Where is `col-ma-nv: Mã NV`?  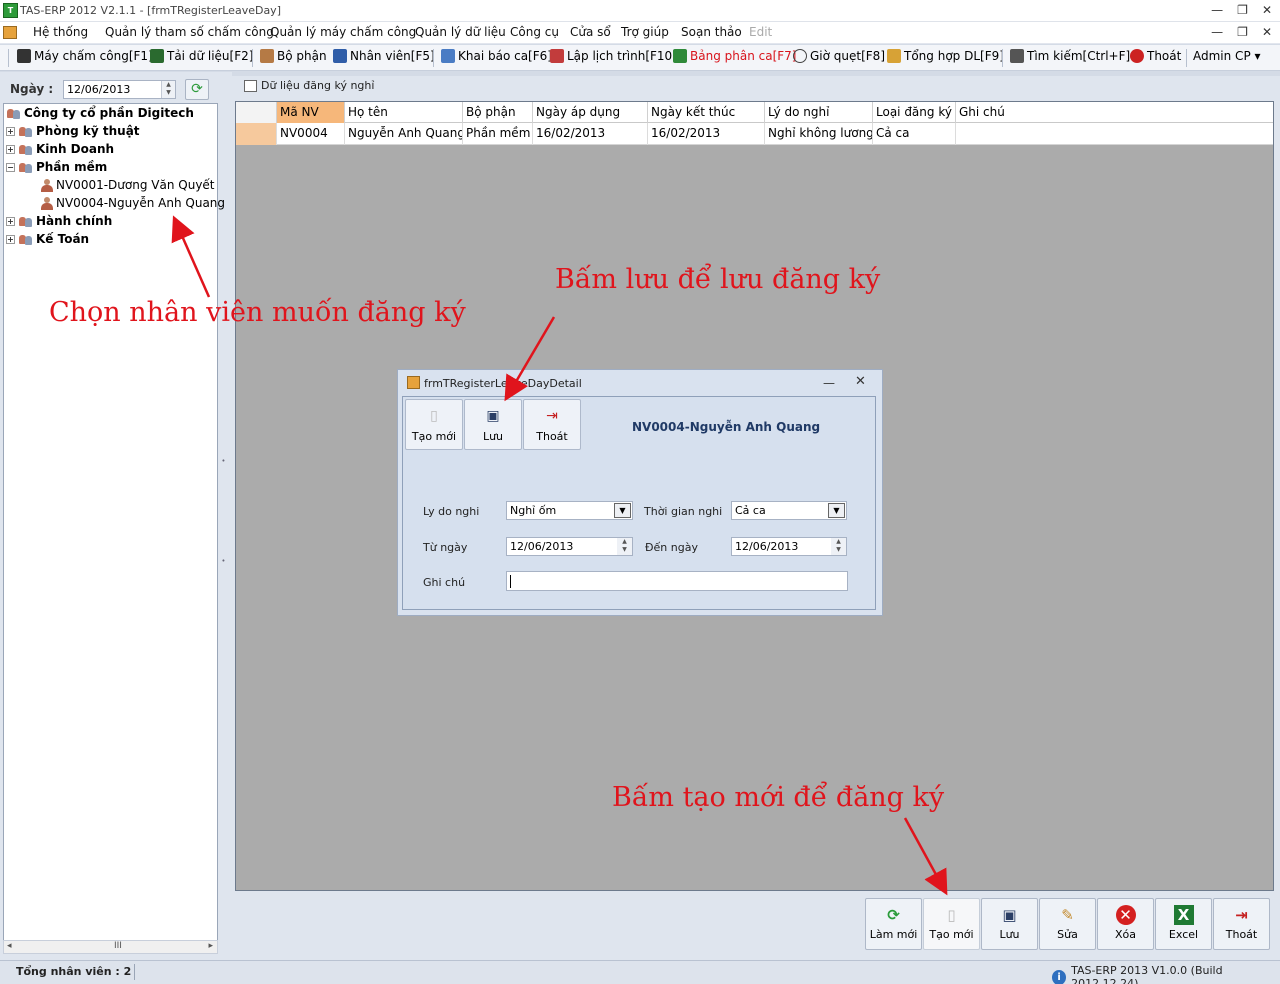 col-ma-nv: Mã NV is located at coordinates (311, 112).